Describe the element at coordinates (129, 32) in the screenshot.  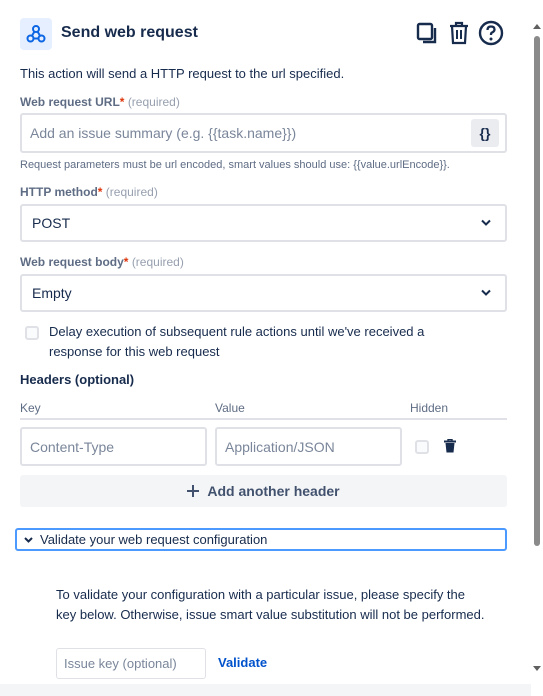
I see `action-title: Send web request` at that location.